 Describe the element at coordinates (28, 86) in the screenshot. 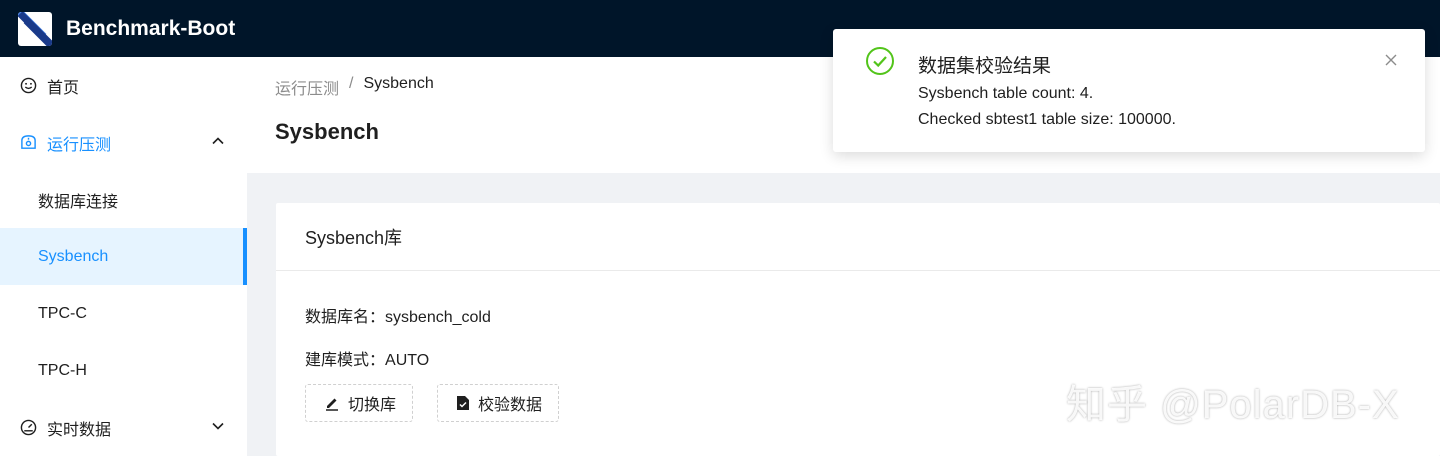

I see `smile-icon` at that location.